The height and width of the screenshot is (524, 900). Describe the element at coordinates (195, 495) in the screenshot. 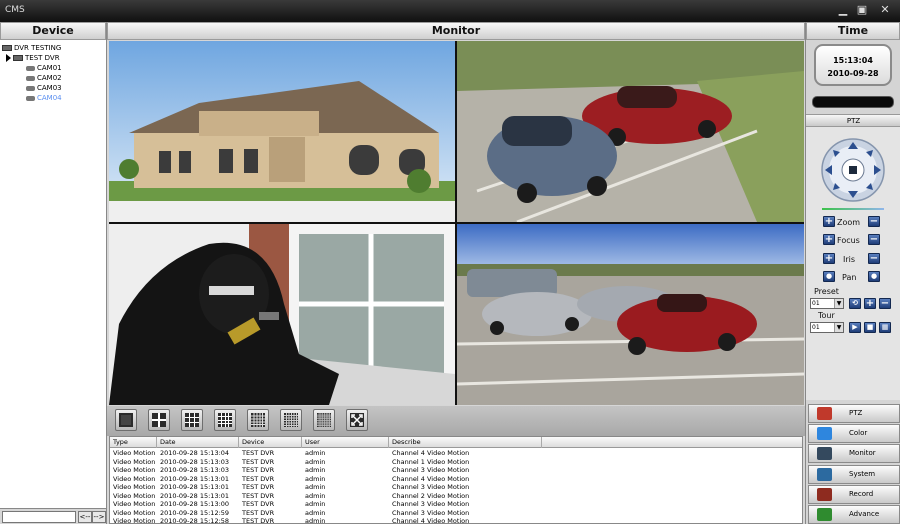

I see `table-cell: 2010-09-28 15:13:01` at that location.